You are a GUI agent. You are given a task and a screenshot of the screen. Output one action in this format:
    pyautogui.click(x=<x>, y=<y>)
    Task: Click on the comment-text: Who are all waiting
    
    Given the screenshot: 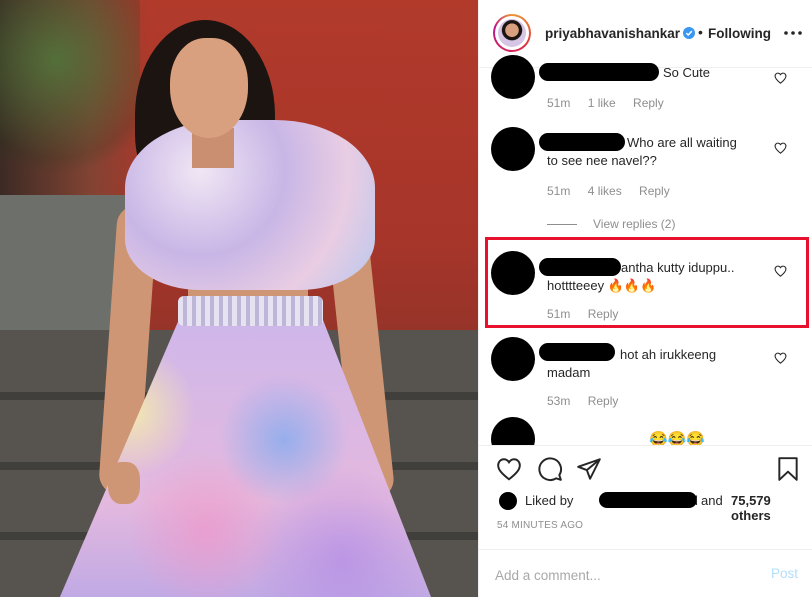 What is the action you would take?
    pyautogui.click(x=682, y=142)
    